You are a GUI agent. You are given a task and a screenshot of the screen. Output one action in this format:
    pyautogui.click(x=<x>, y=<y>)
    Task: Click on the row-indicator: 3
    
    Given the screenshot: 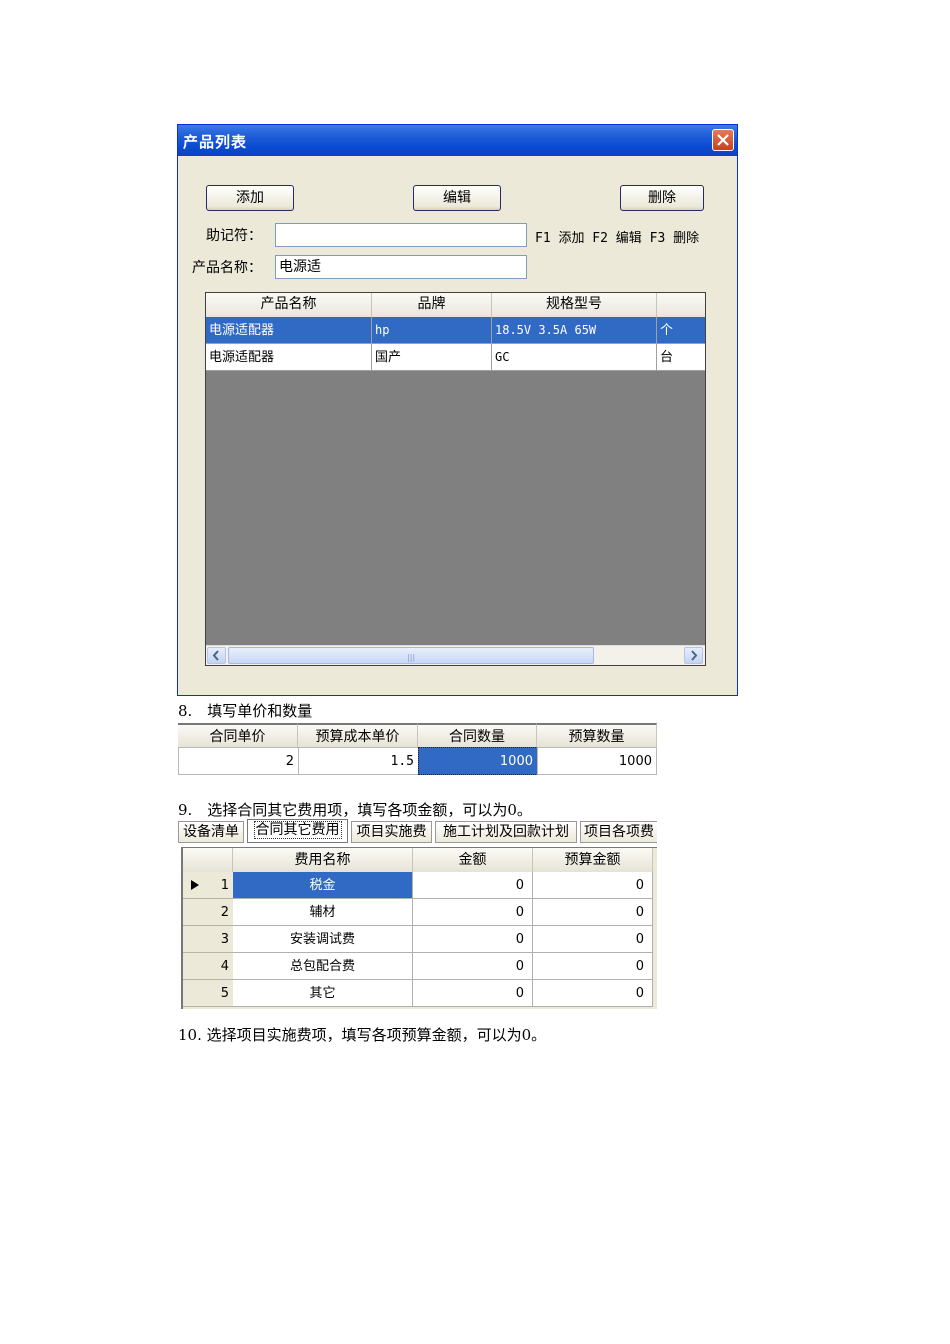 What is the action you would take?
    pyautogui.click(x=208, y=939)
    